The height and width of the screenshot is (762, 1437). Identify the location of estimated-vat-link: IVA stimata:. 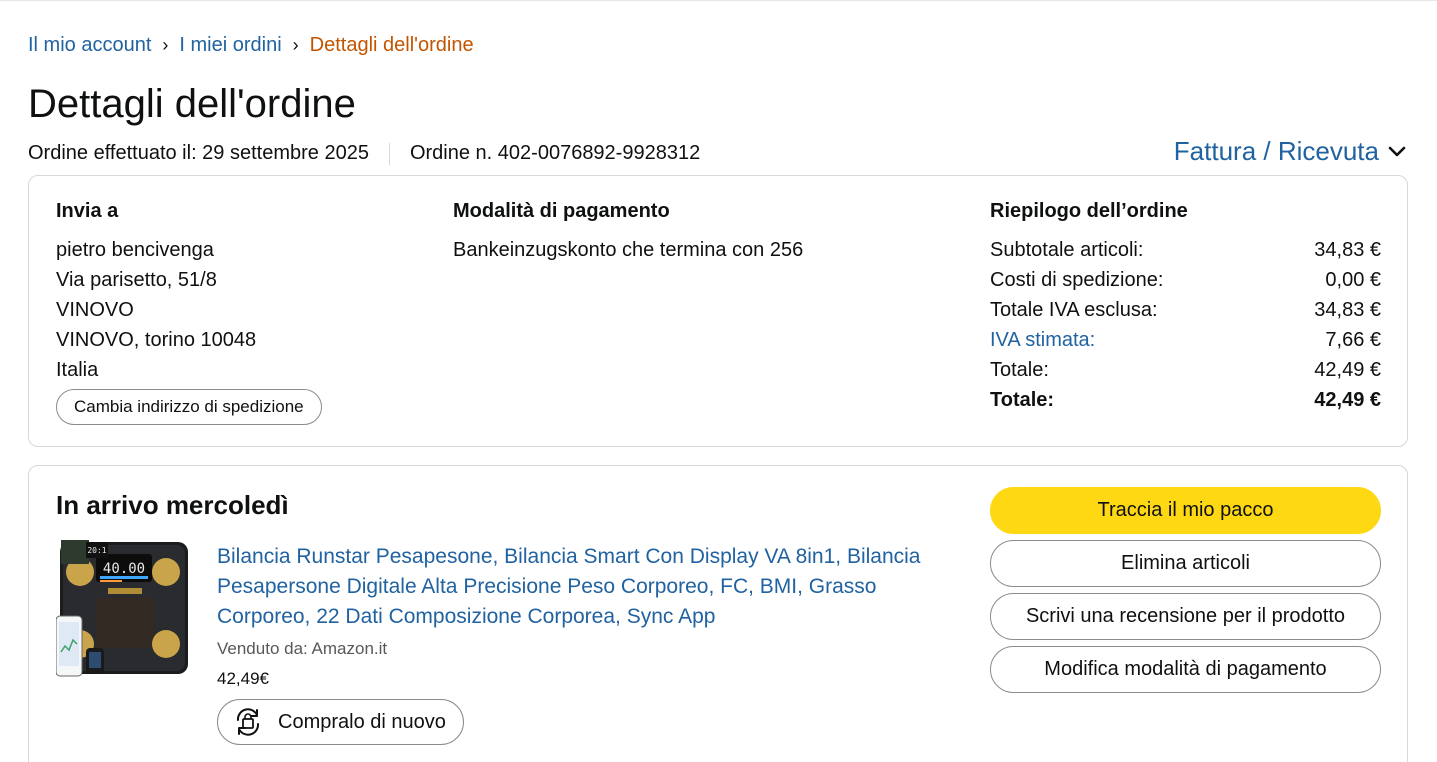
(1042, 340).